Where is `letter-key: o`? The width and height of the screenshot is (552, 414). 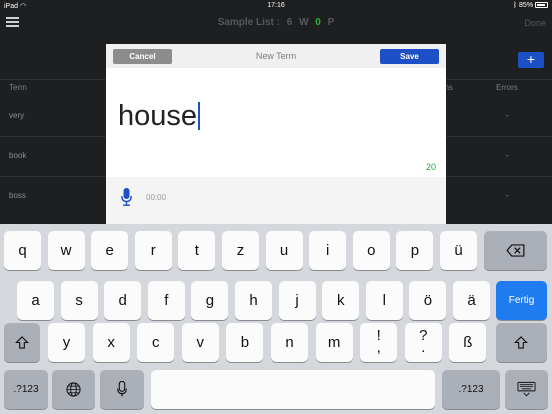 letter-key: o is located at coordinates (371, 250).